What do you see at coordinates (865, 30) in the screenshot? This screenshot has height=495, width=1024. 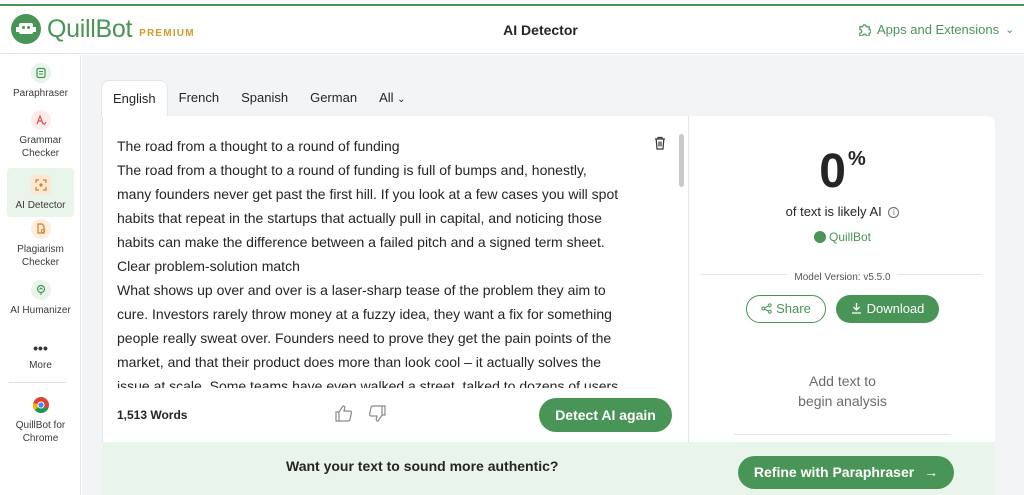 I see `puzzle-icon` at bounding box center [865, 30].